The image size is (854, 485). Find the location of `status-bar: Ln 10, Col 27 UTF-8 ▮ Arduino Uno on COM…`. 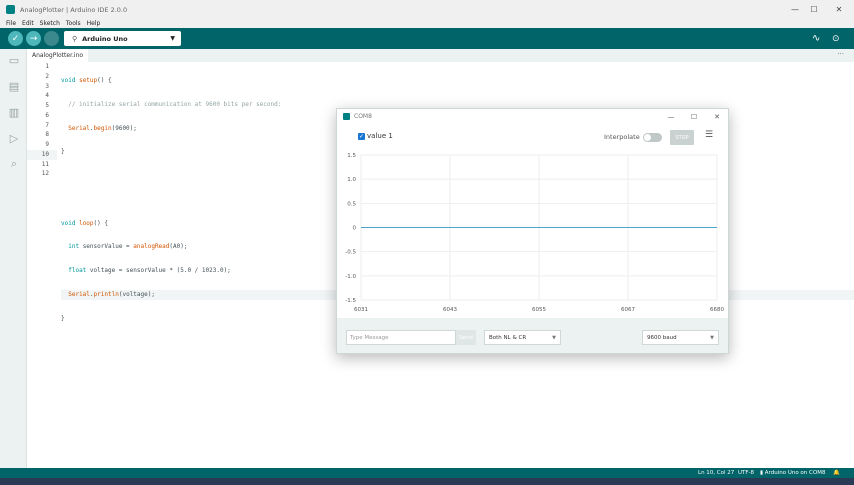

status-bar: Ln 10, Col 27 UTF-8 ▮ Arduino Uno on COM… is located at coordinates (427, 473).